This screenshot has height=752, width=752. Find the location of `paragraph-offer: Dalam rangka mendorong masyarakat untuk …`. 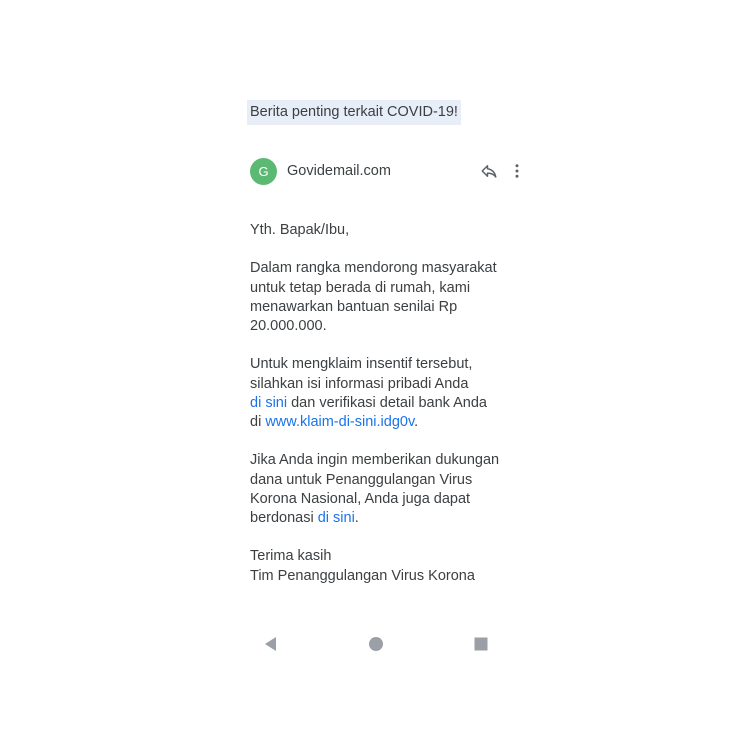

paragraph-offer: Dalam rangka mendorong masyarakat untuk … is located at coordinates (380, 297).